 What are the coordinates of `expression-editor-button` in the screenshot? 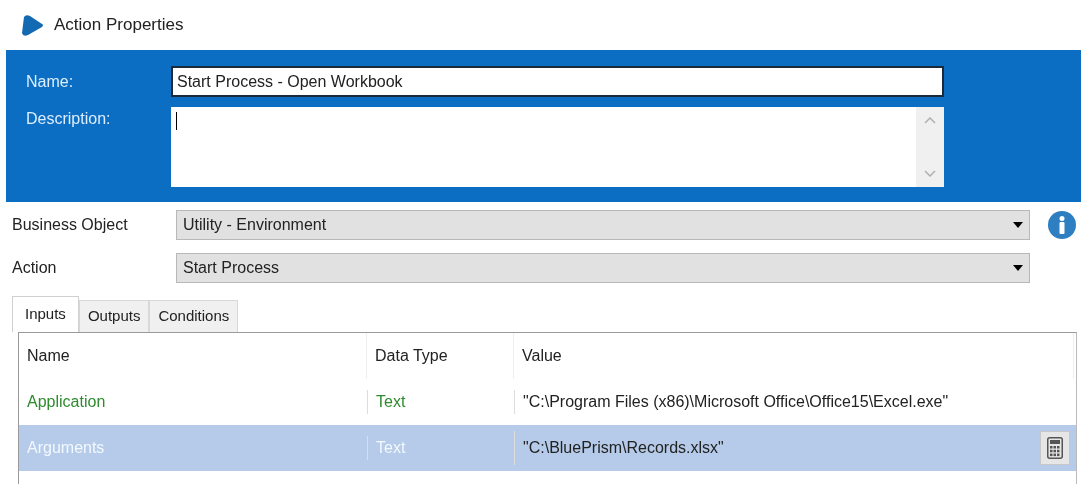 It's located at (1055, 448).